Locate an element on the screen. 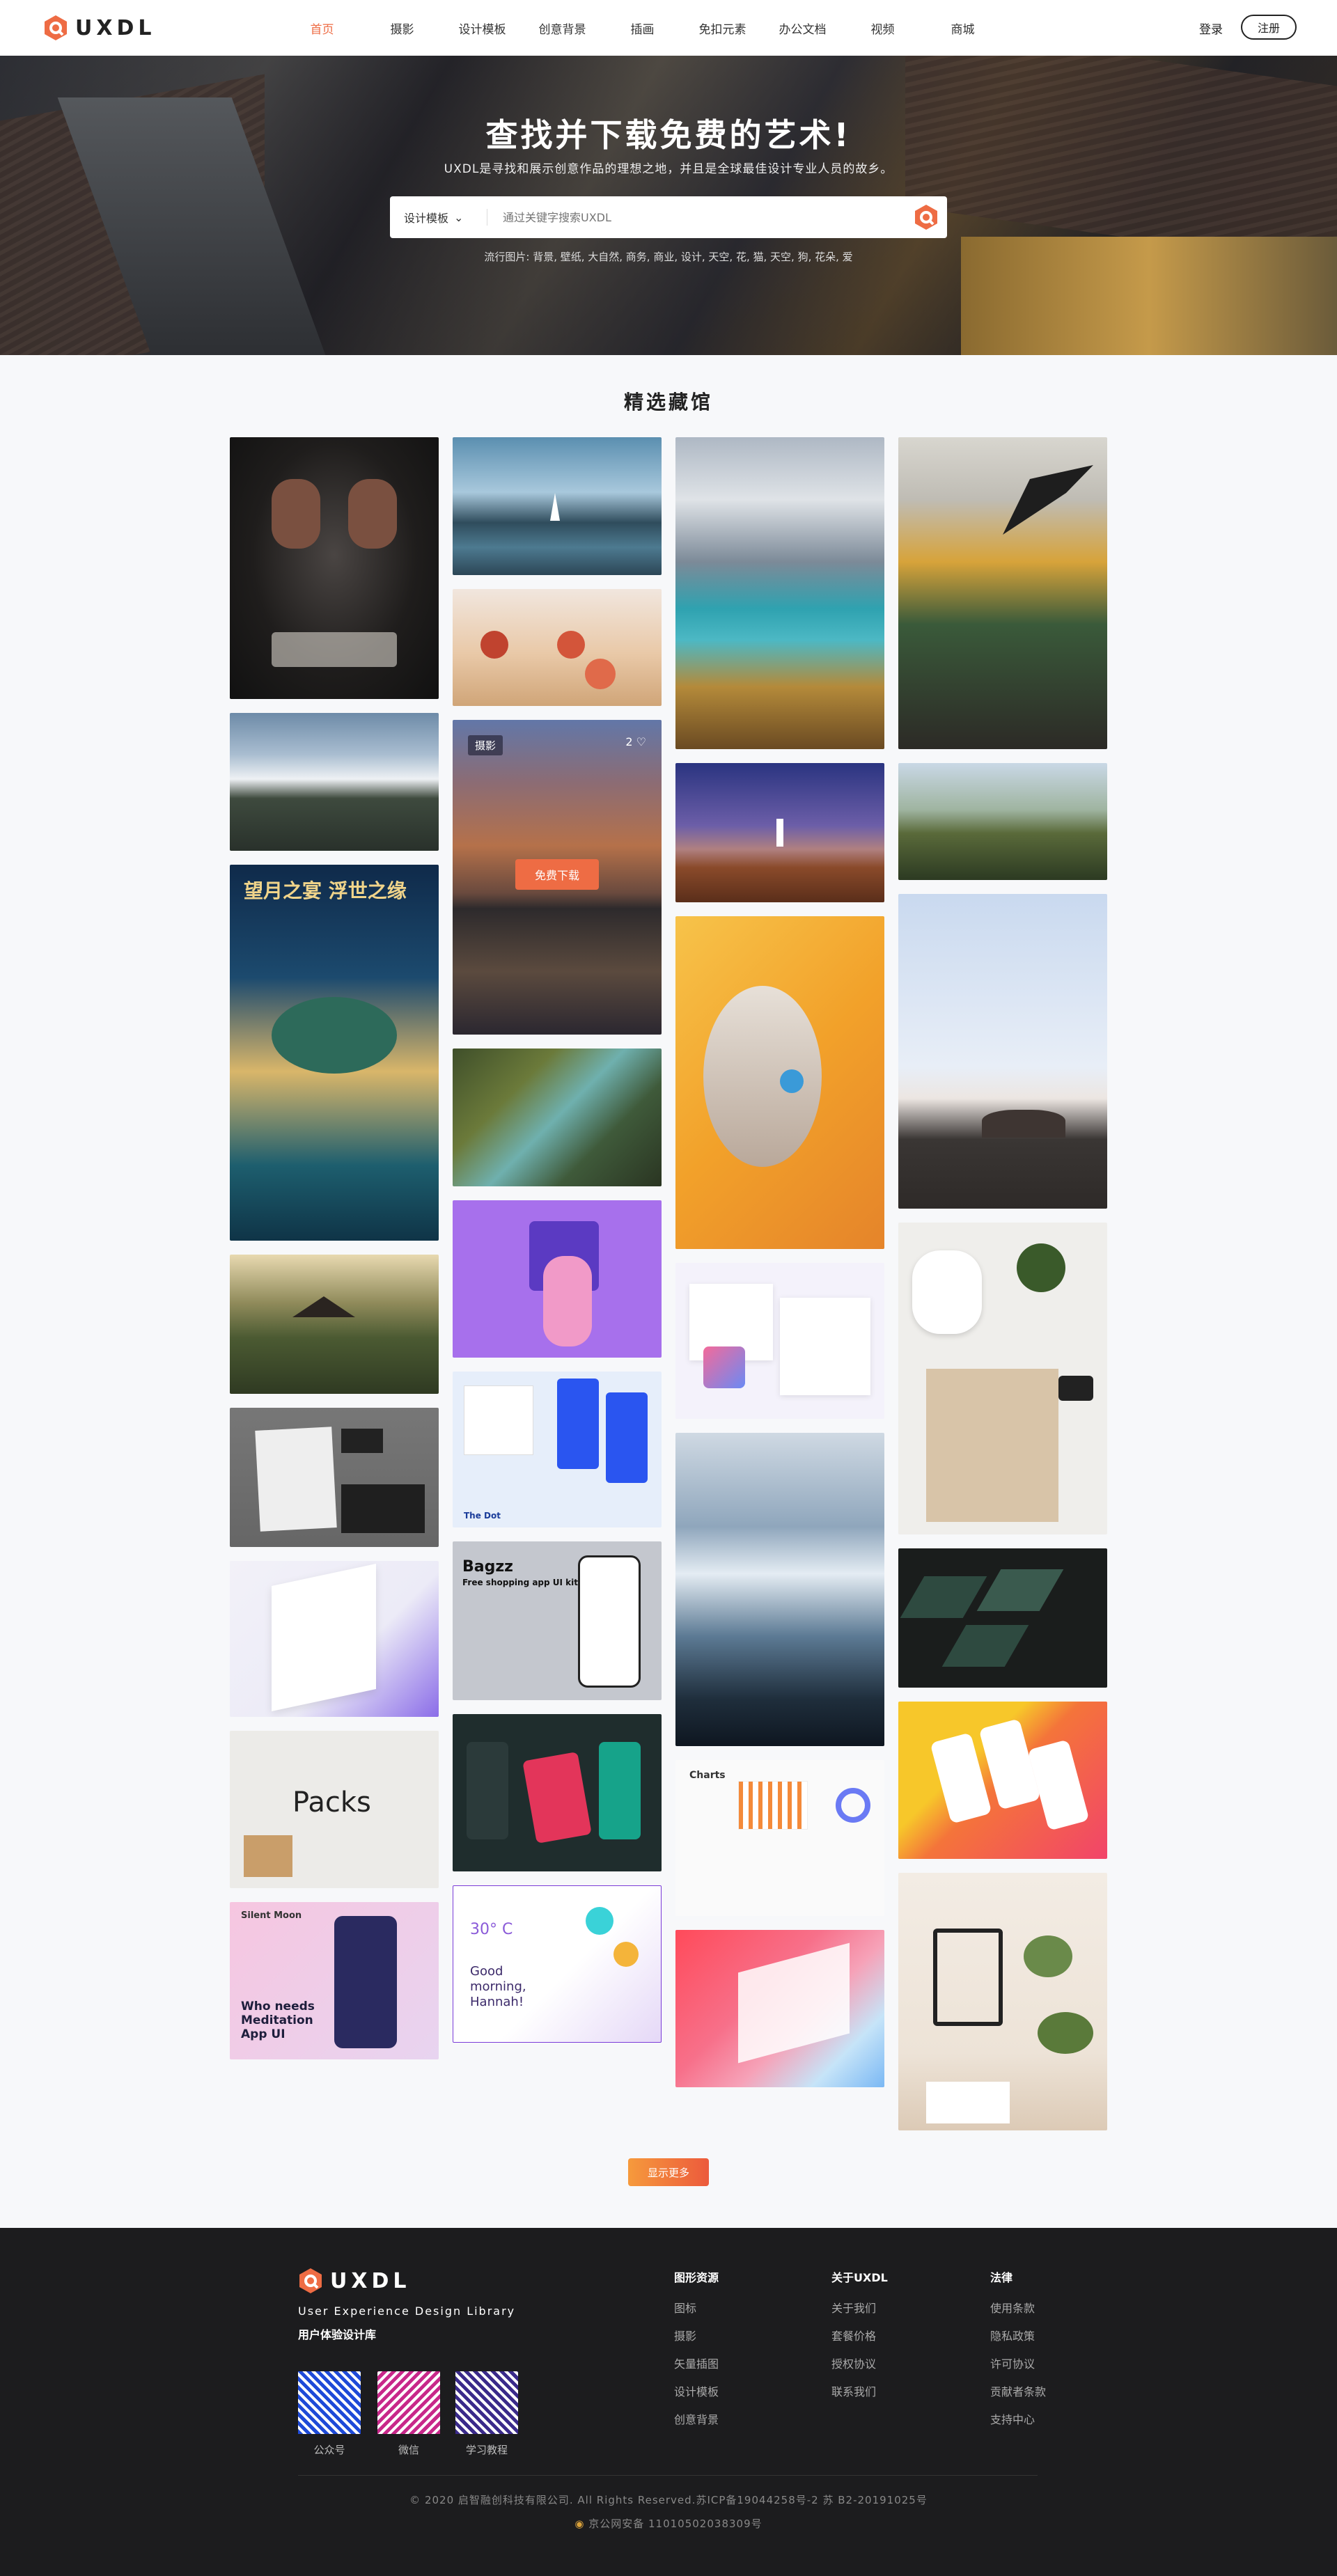 The width and height of the screenshot is (1337, 2576). search-icon is located at coordinates (926, 217).